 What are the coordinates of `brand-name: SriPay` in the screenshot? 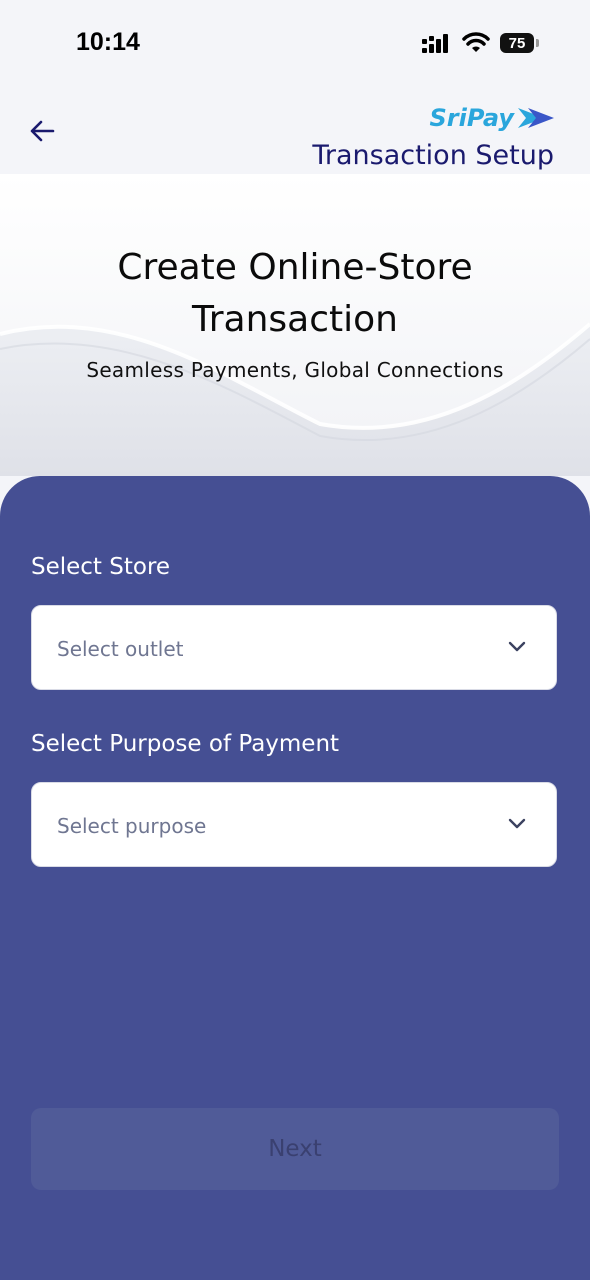 It's located at (471, 118).